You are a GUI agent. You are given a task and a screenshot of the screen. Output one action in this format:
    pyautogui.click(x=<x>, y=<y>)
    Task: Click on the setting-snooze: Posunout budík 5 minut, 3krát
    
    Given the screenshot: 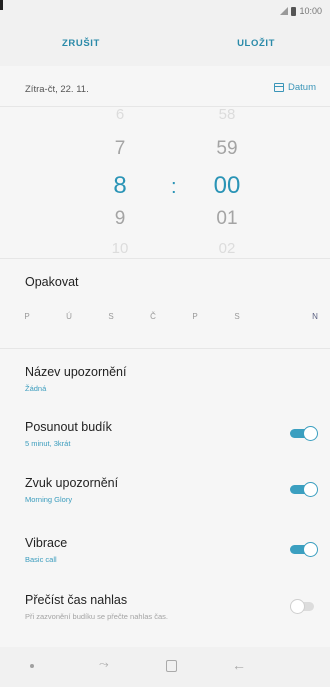 What is the action you would take?
    pyautogui.click(x=165, y=444)
    